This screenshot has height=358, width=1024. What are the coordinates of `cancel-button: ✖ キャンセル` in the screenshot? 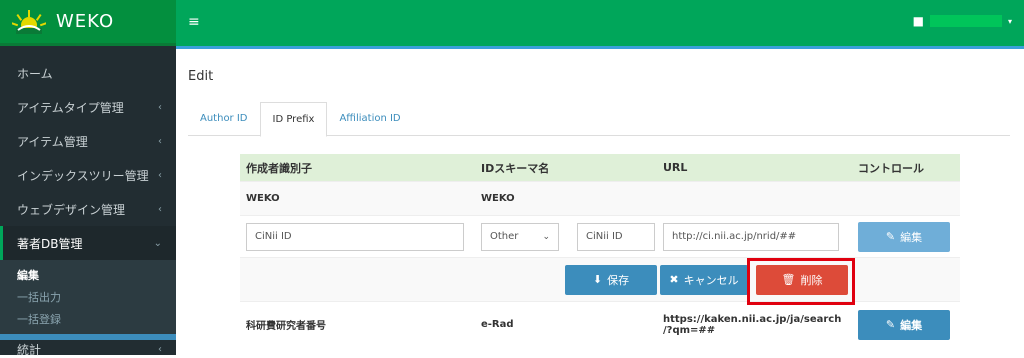 It's located at (704, 279).